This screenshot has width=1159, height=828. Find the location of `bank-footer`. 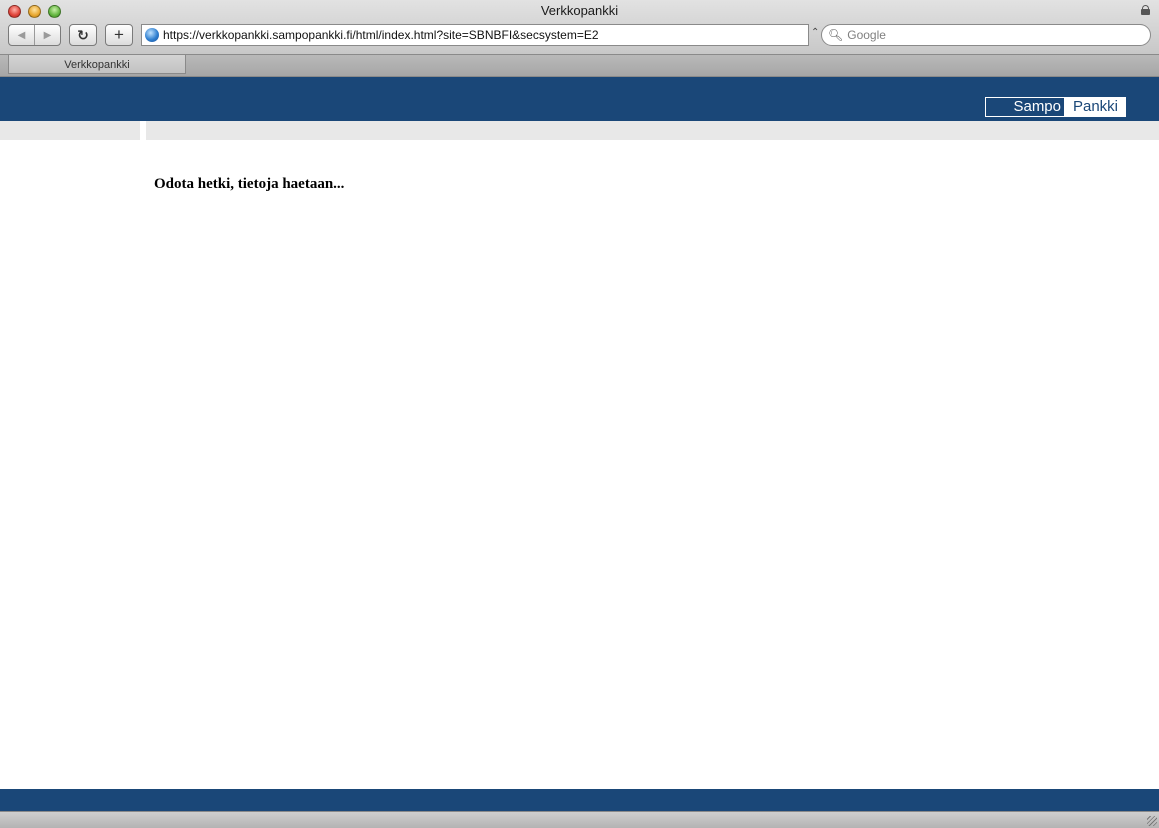

bank-footer is located at coordinates (579, 800).